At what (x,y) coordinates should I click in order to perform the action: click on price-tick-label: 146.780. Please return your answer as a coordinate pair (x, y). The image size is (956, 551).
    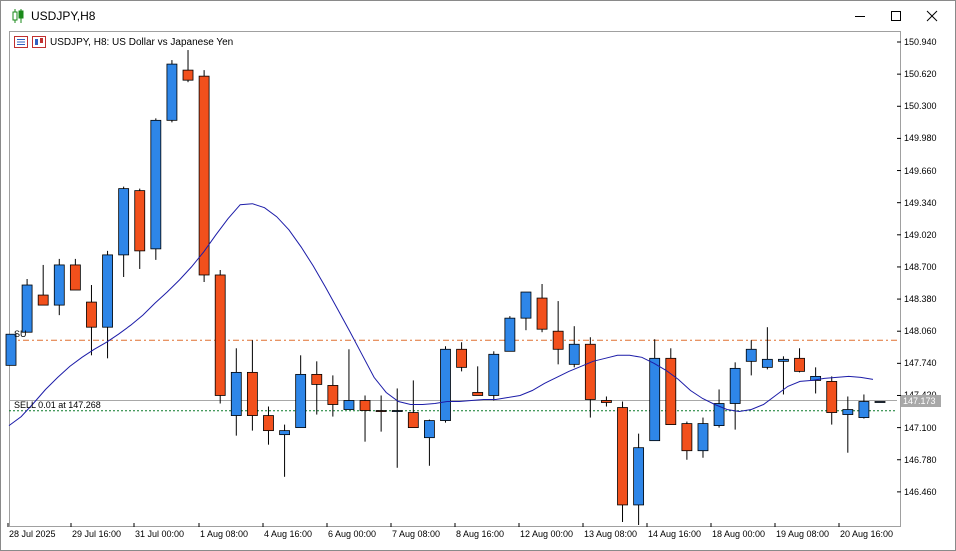
    Looking at the image, I should click on (920, 459).